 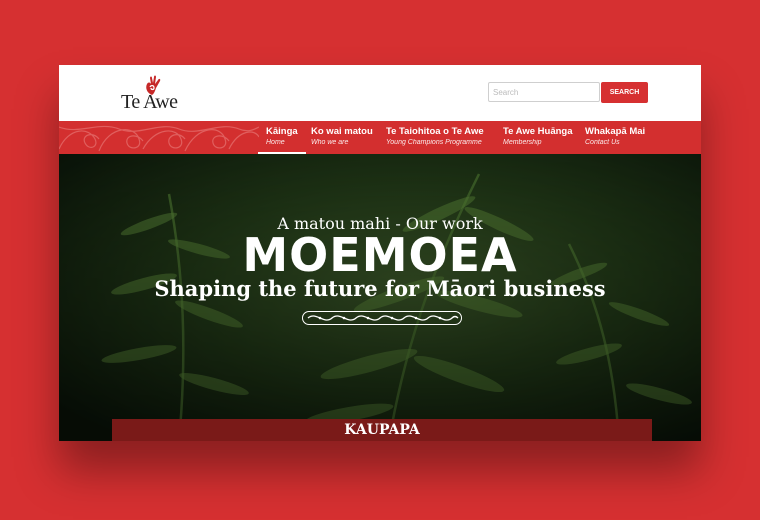 What do you see at coordinates (602, 142) in the screenshot?
I see `nav-item-sublabel: Contact Us` at bounding box center [602, 142].